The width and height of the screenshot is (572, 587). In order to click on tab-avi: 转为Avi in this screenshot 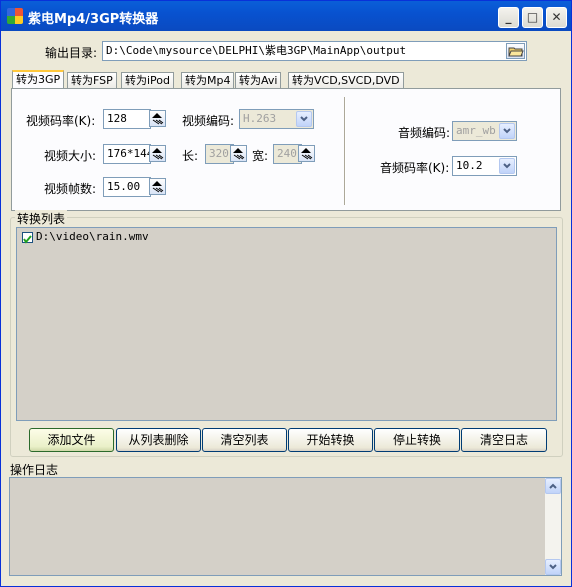, I will do `click(258, 80)`.